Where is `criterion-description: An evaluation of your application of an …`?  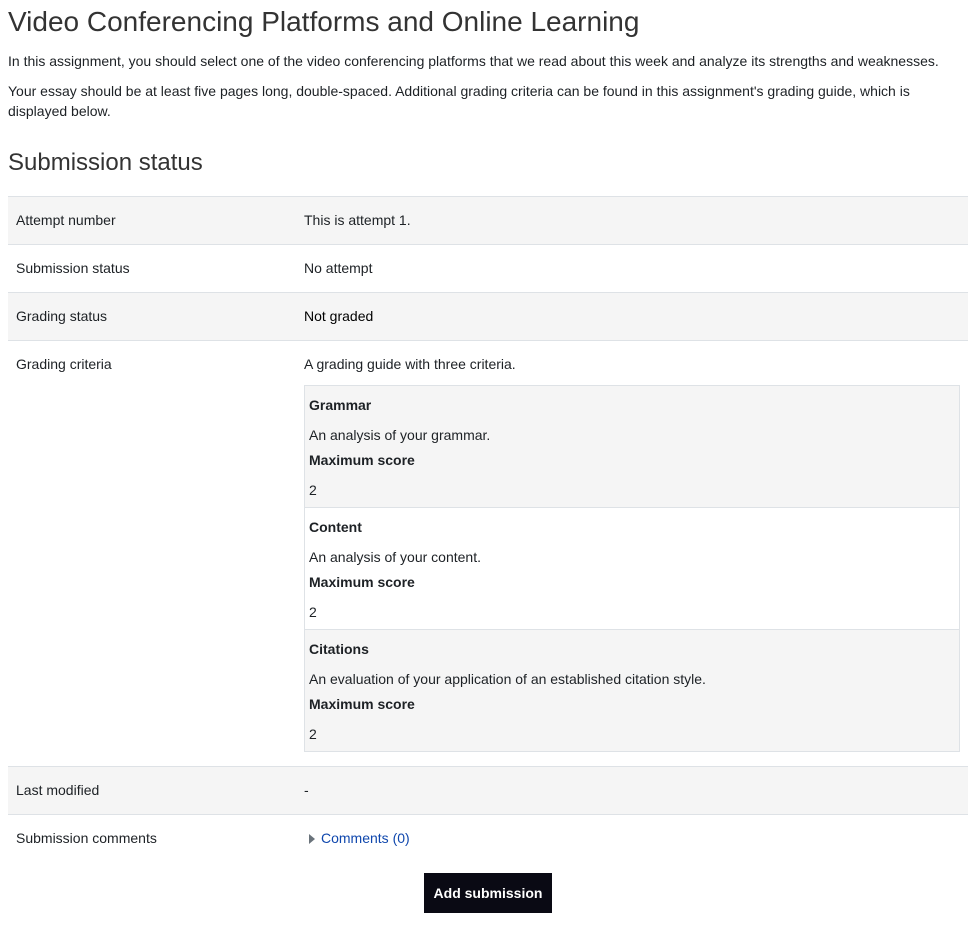
criterion-description: An evaluation of your application of an … is located at coordinates (507, 679).